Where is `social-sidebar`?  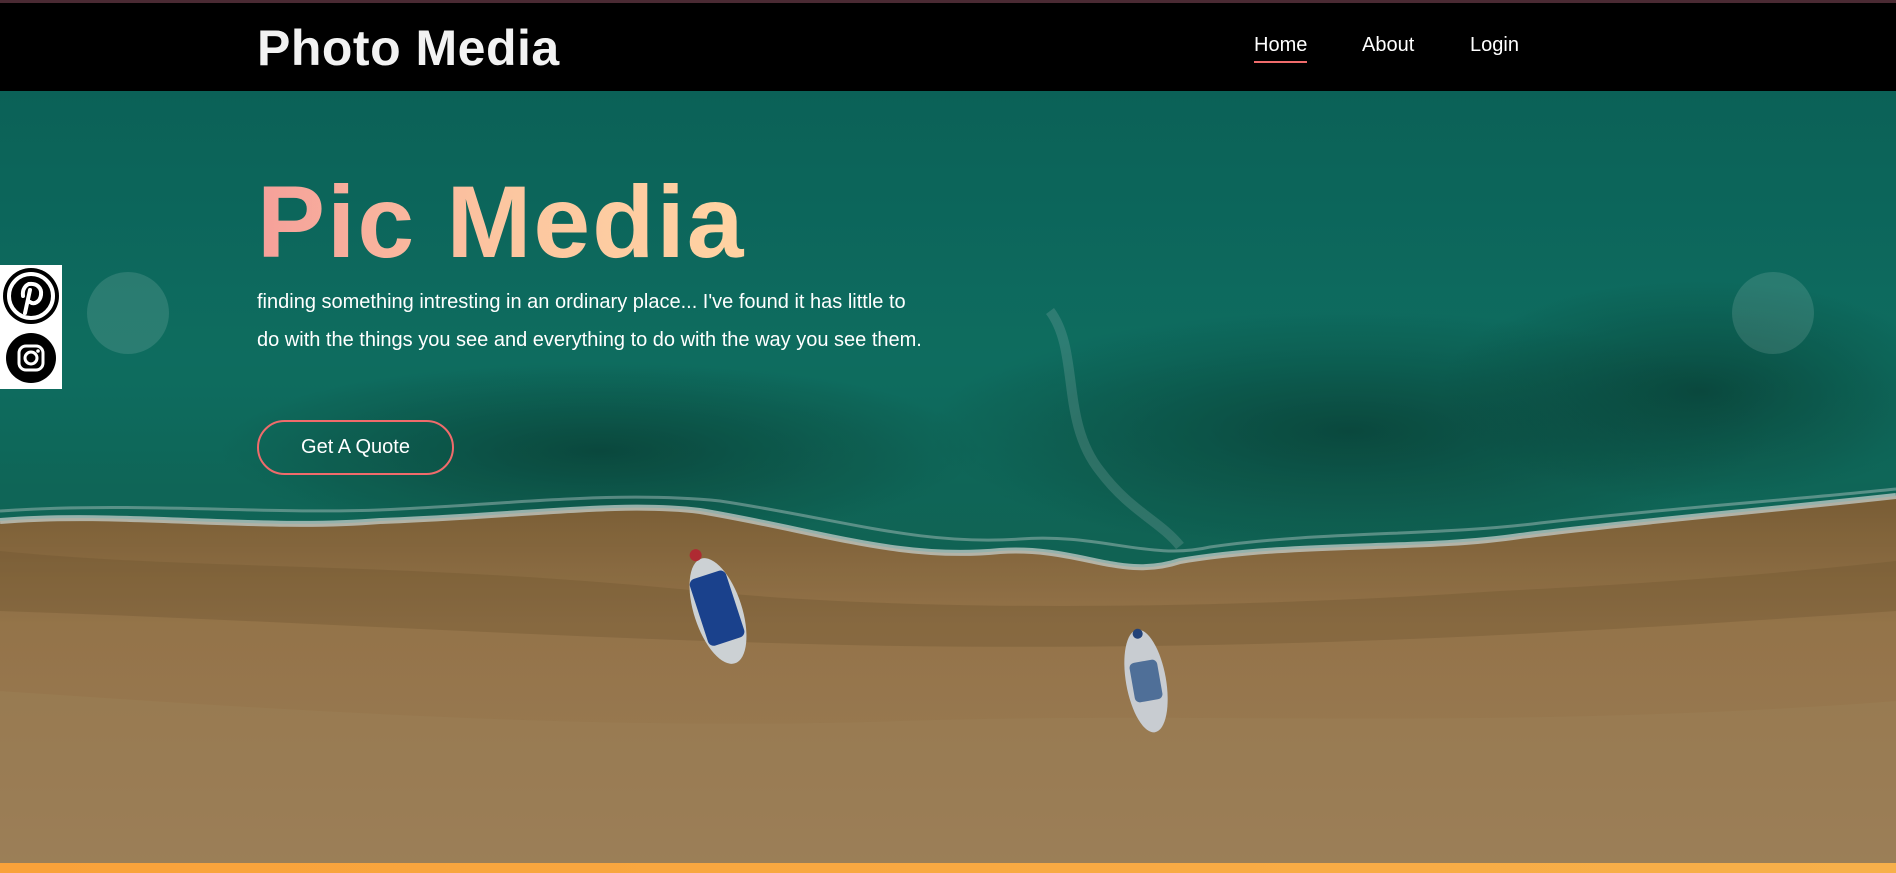
social-sidebar is located at coordinates (31, 327).